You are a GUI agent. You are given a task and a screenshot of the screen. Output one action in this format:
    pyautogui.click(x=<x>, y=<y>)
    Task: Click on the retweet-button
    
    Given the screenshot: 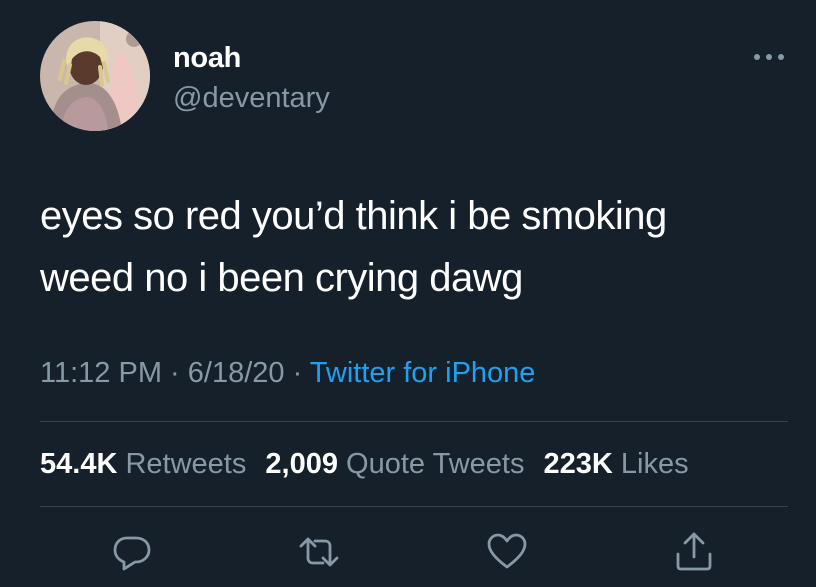 What is the action you would take?
    pyautogui.click(x=319, y=552)
    